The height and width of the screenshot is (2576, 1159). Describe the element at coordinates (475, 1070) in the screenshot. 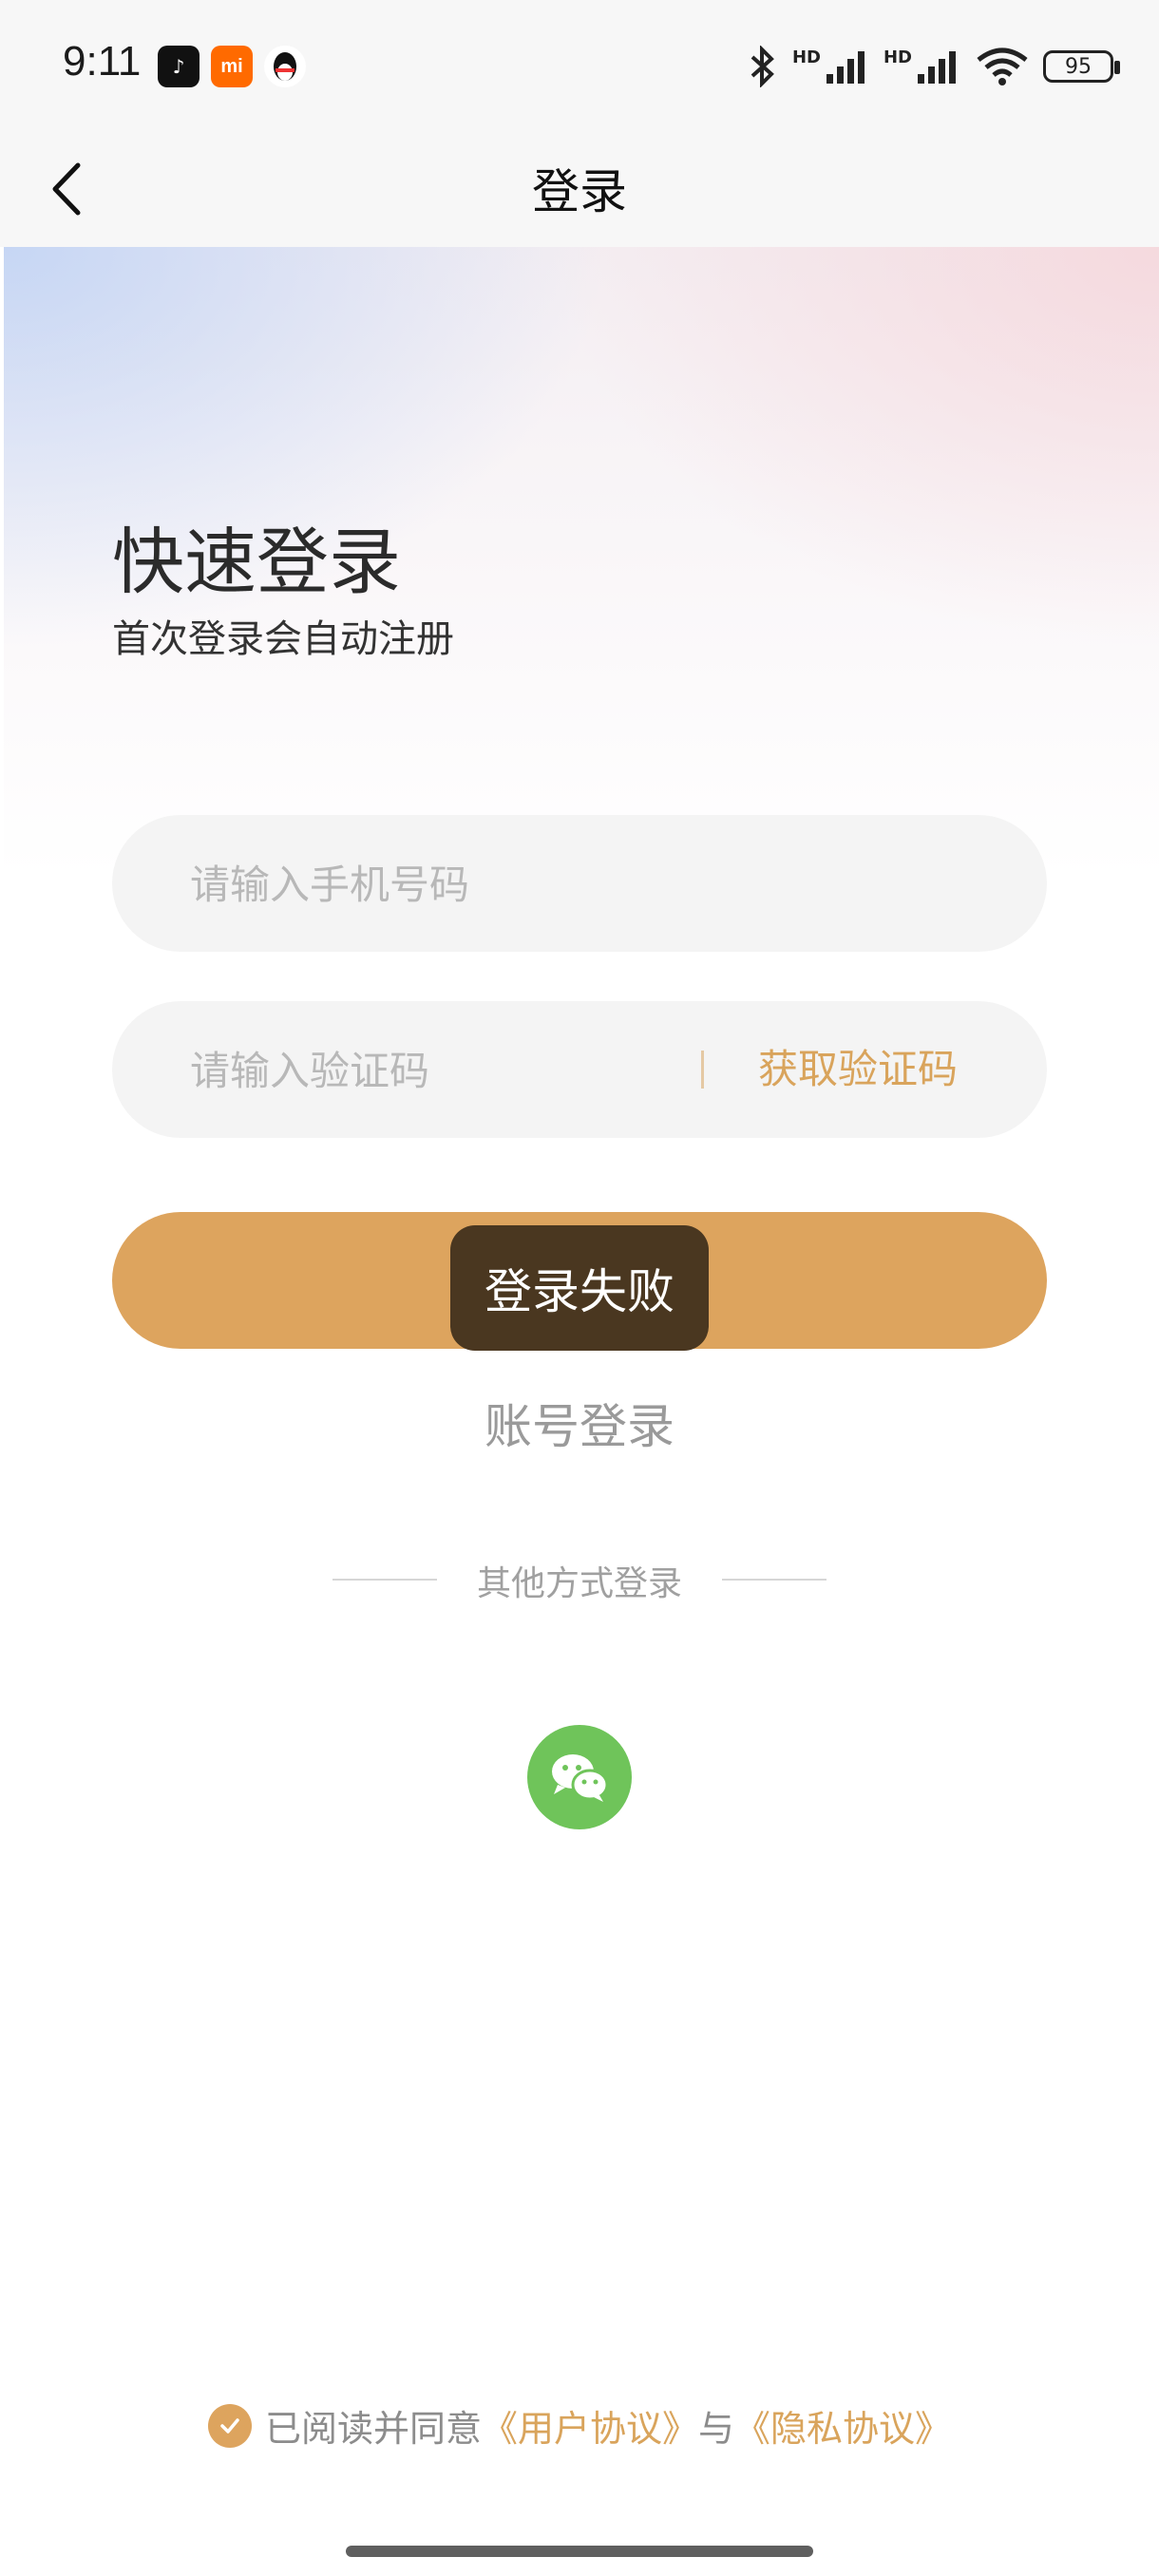

I see `code-input` at that location.